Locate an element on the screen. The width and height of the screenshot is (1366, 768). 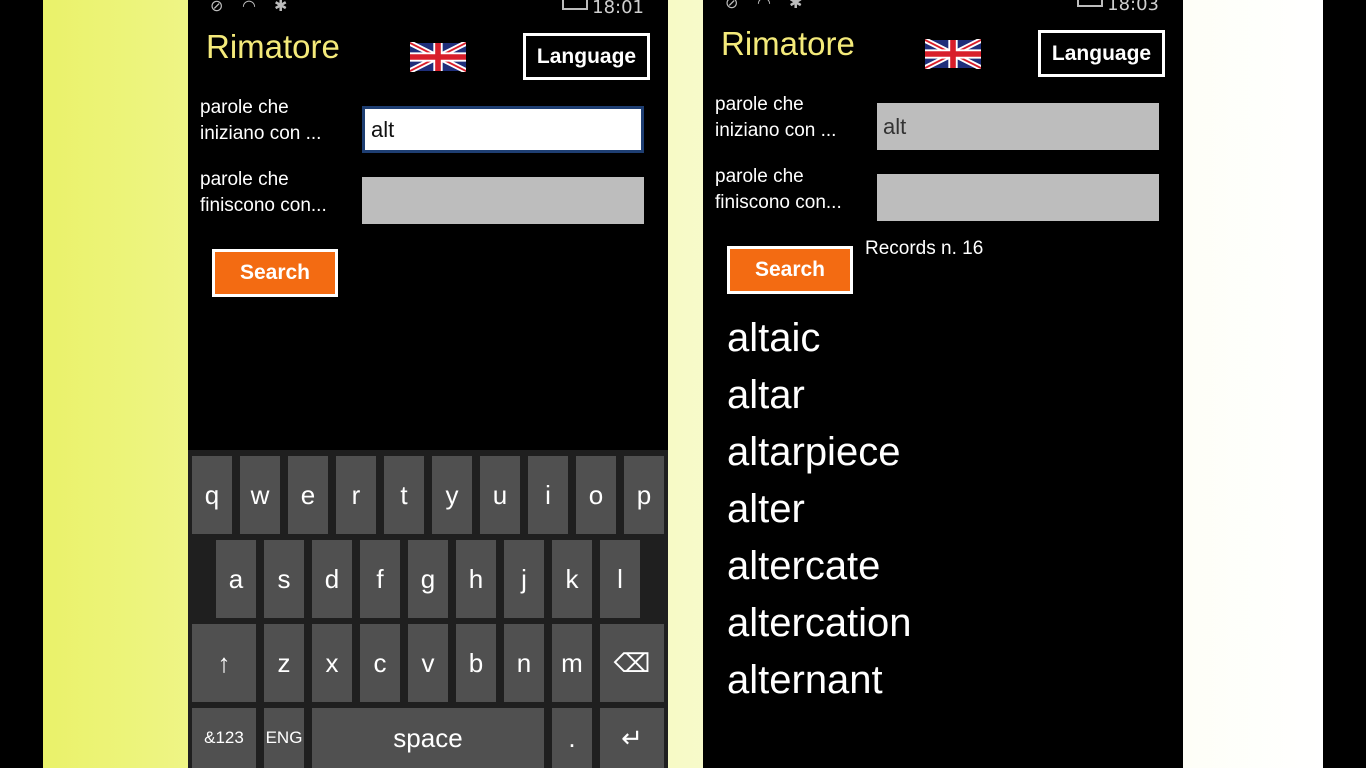
key-m: m is located at coordinates (572, 663).